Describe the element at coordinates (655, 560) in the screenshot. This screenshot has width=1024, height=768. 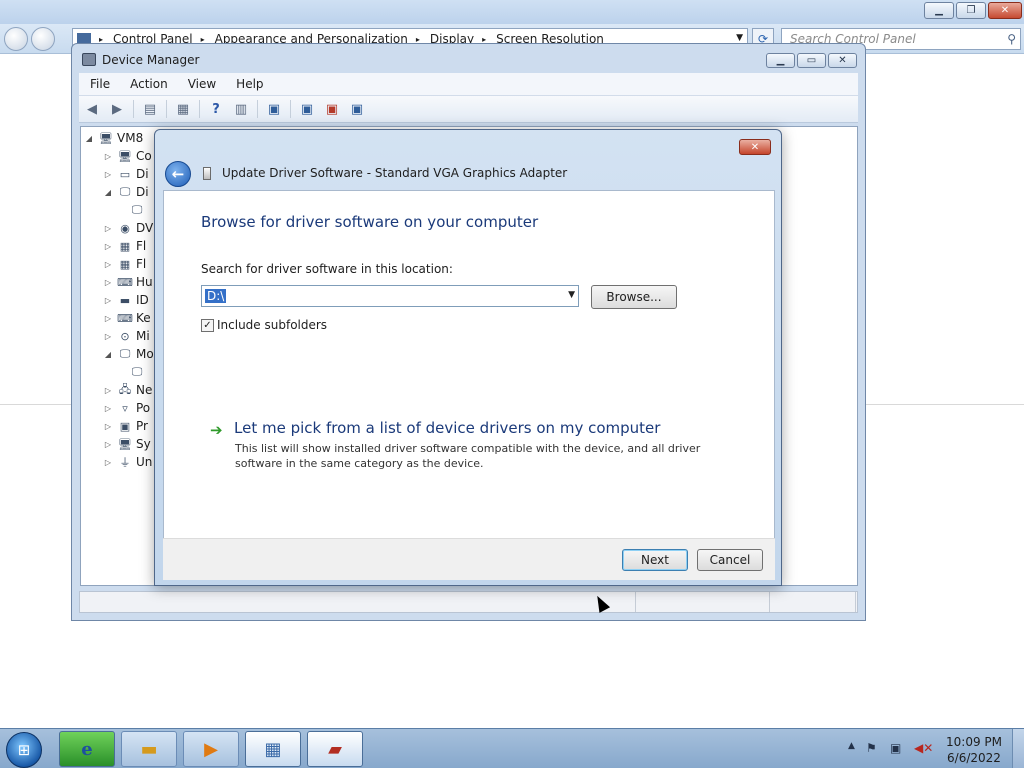
I see `next-button: Next` at that location.